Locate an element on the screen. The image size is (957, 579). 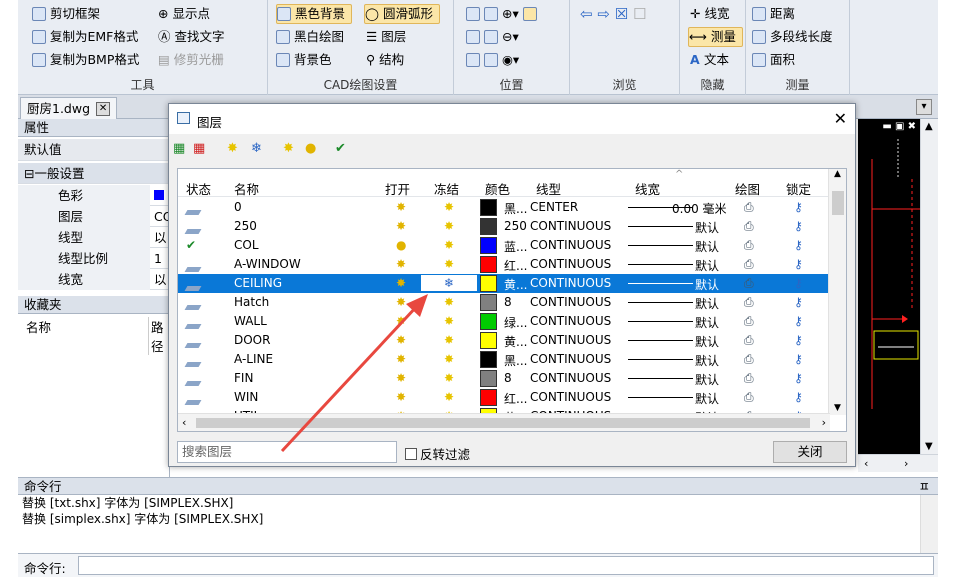
close-tab-icon: ✕ is located at coordinates (103, 108).